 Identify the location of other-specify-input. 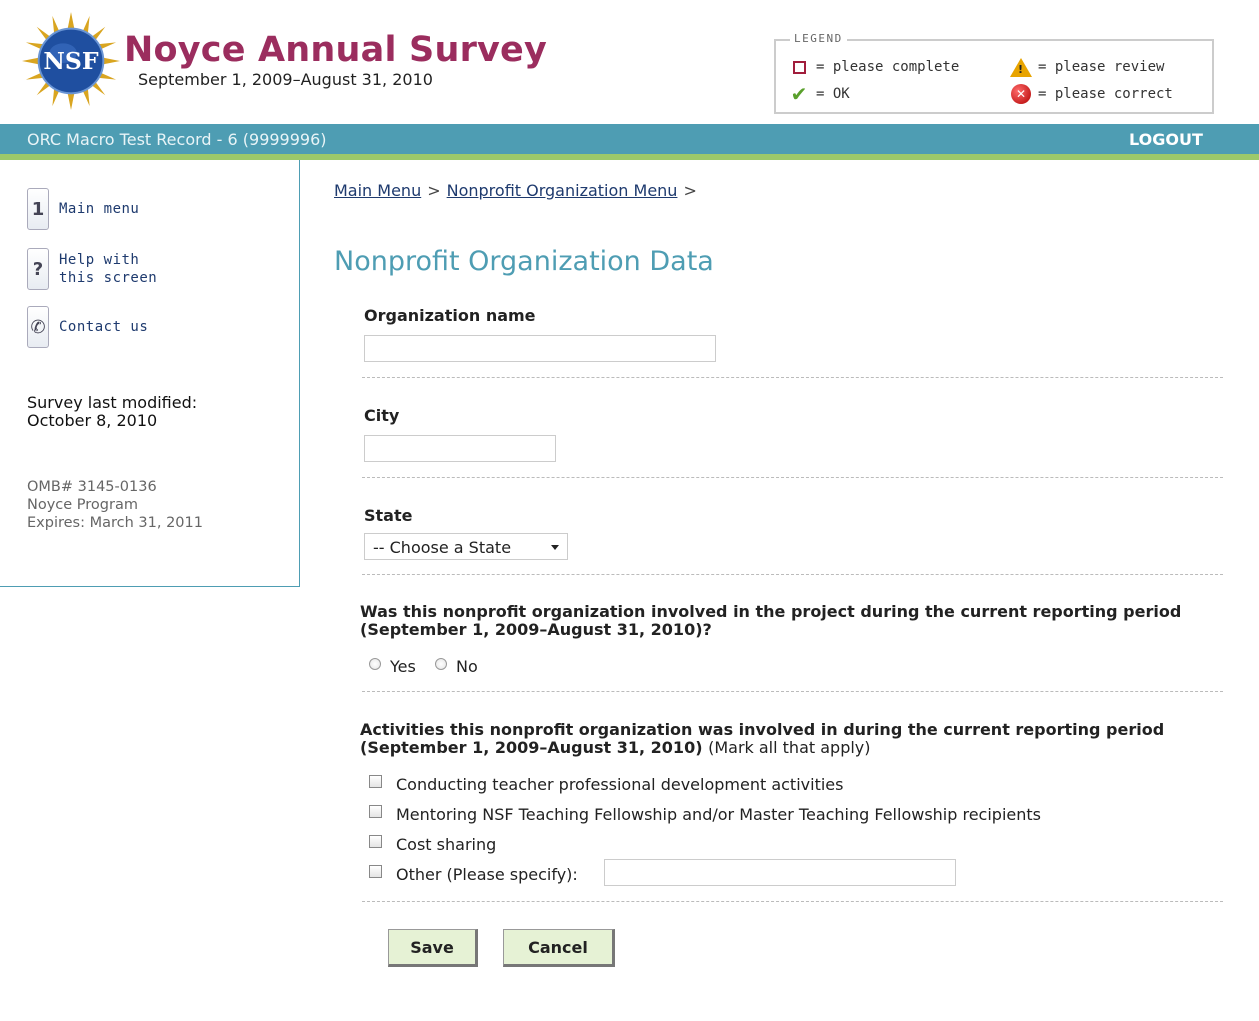
(780, 872).